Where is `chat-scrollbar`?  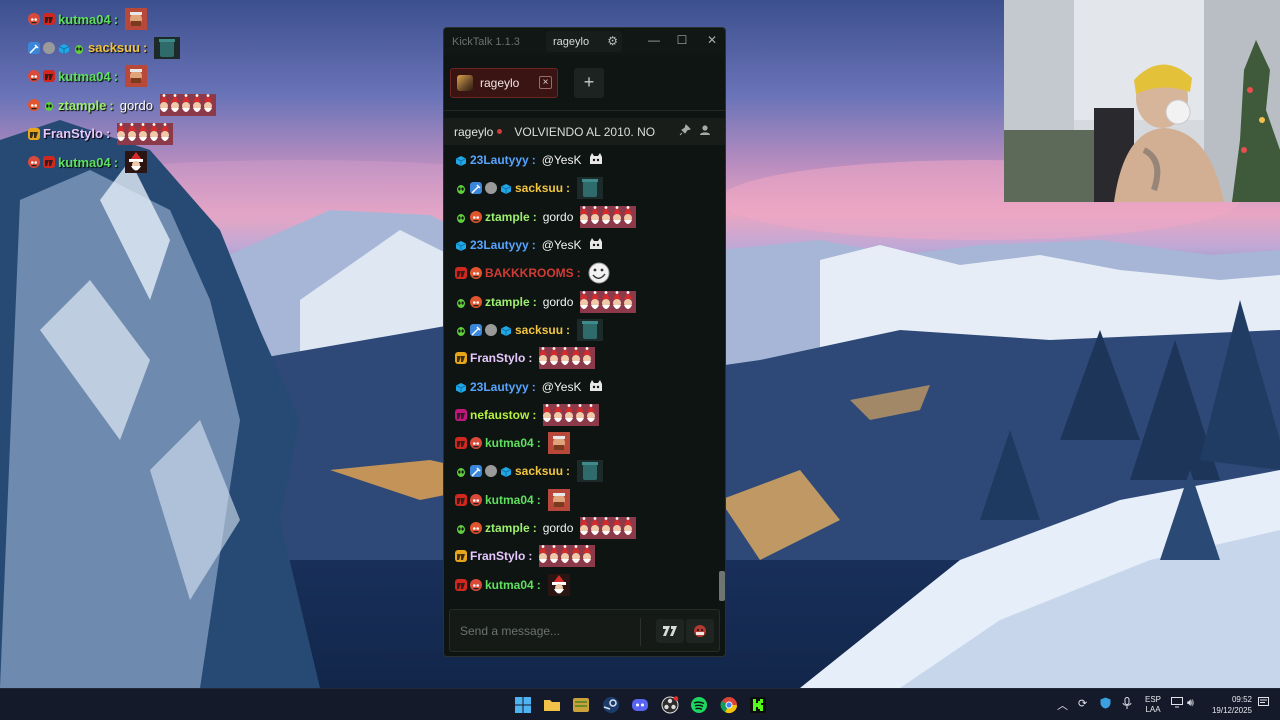
chat-scrollbar is located at coordinates (722, 586).